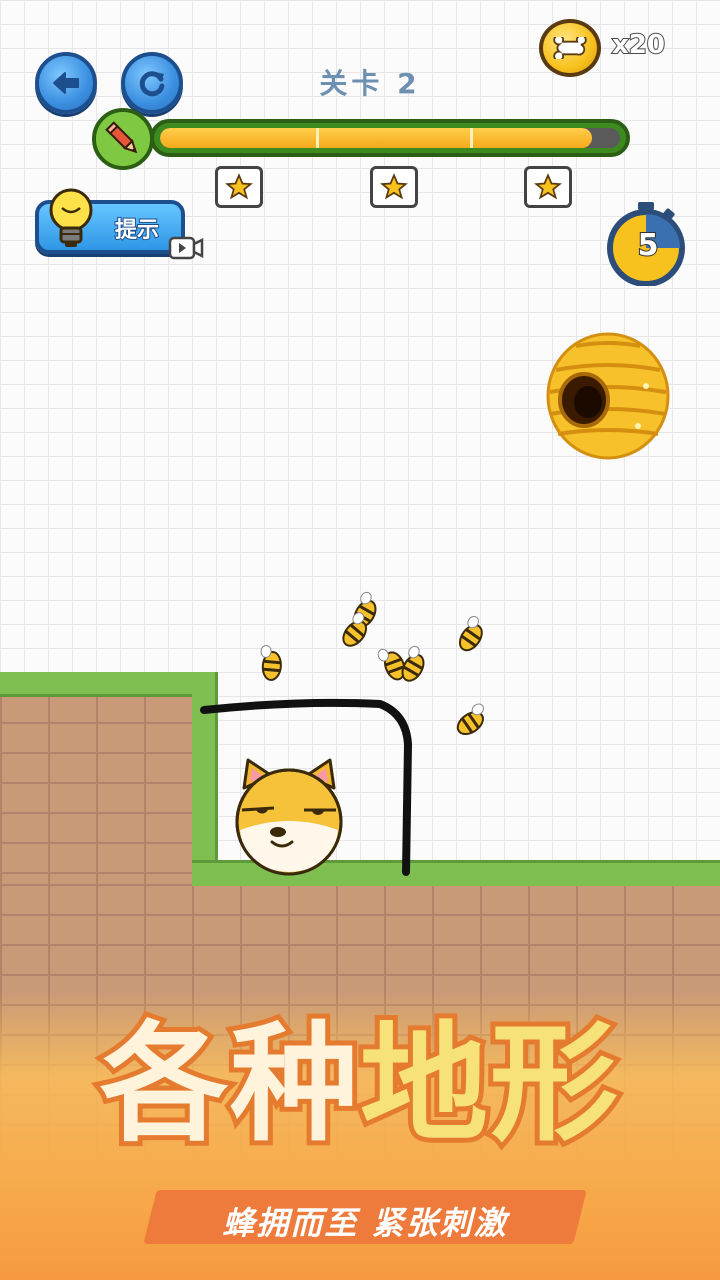  What do you see at coordinates (608, 396) in the screenshot?
I see `beehive-icon` at bounding box center [608, 396].